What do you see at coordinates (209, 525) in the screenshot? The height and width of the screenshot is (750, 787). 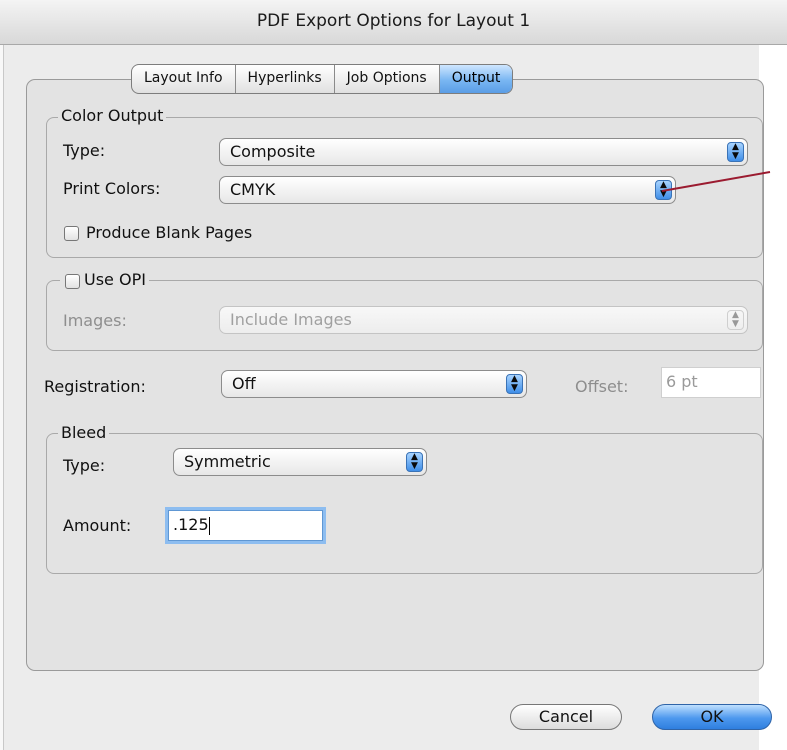 I see `text-caret` at bounding box center [209, 525].